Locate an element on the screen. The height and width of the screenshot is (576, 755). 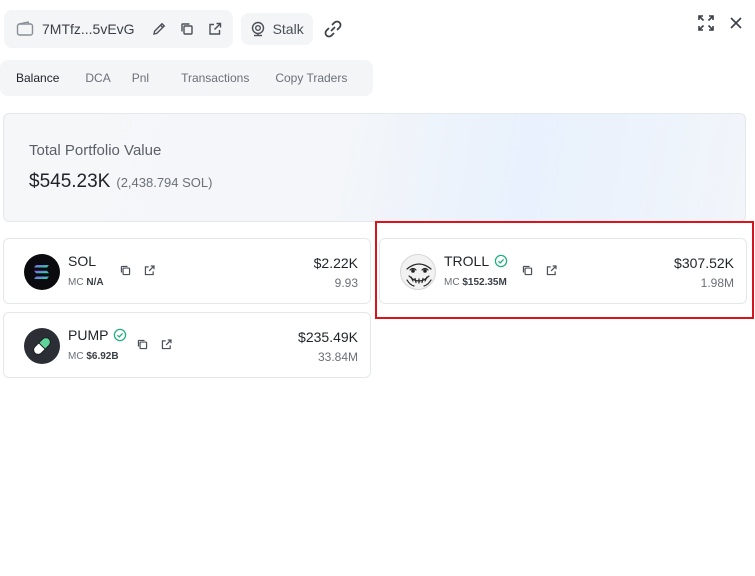
token-mc: MC N/A is located at coordinates (86, 282).